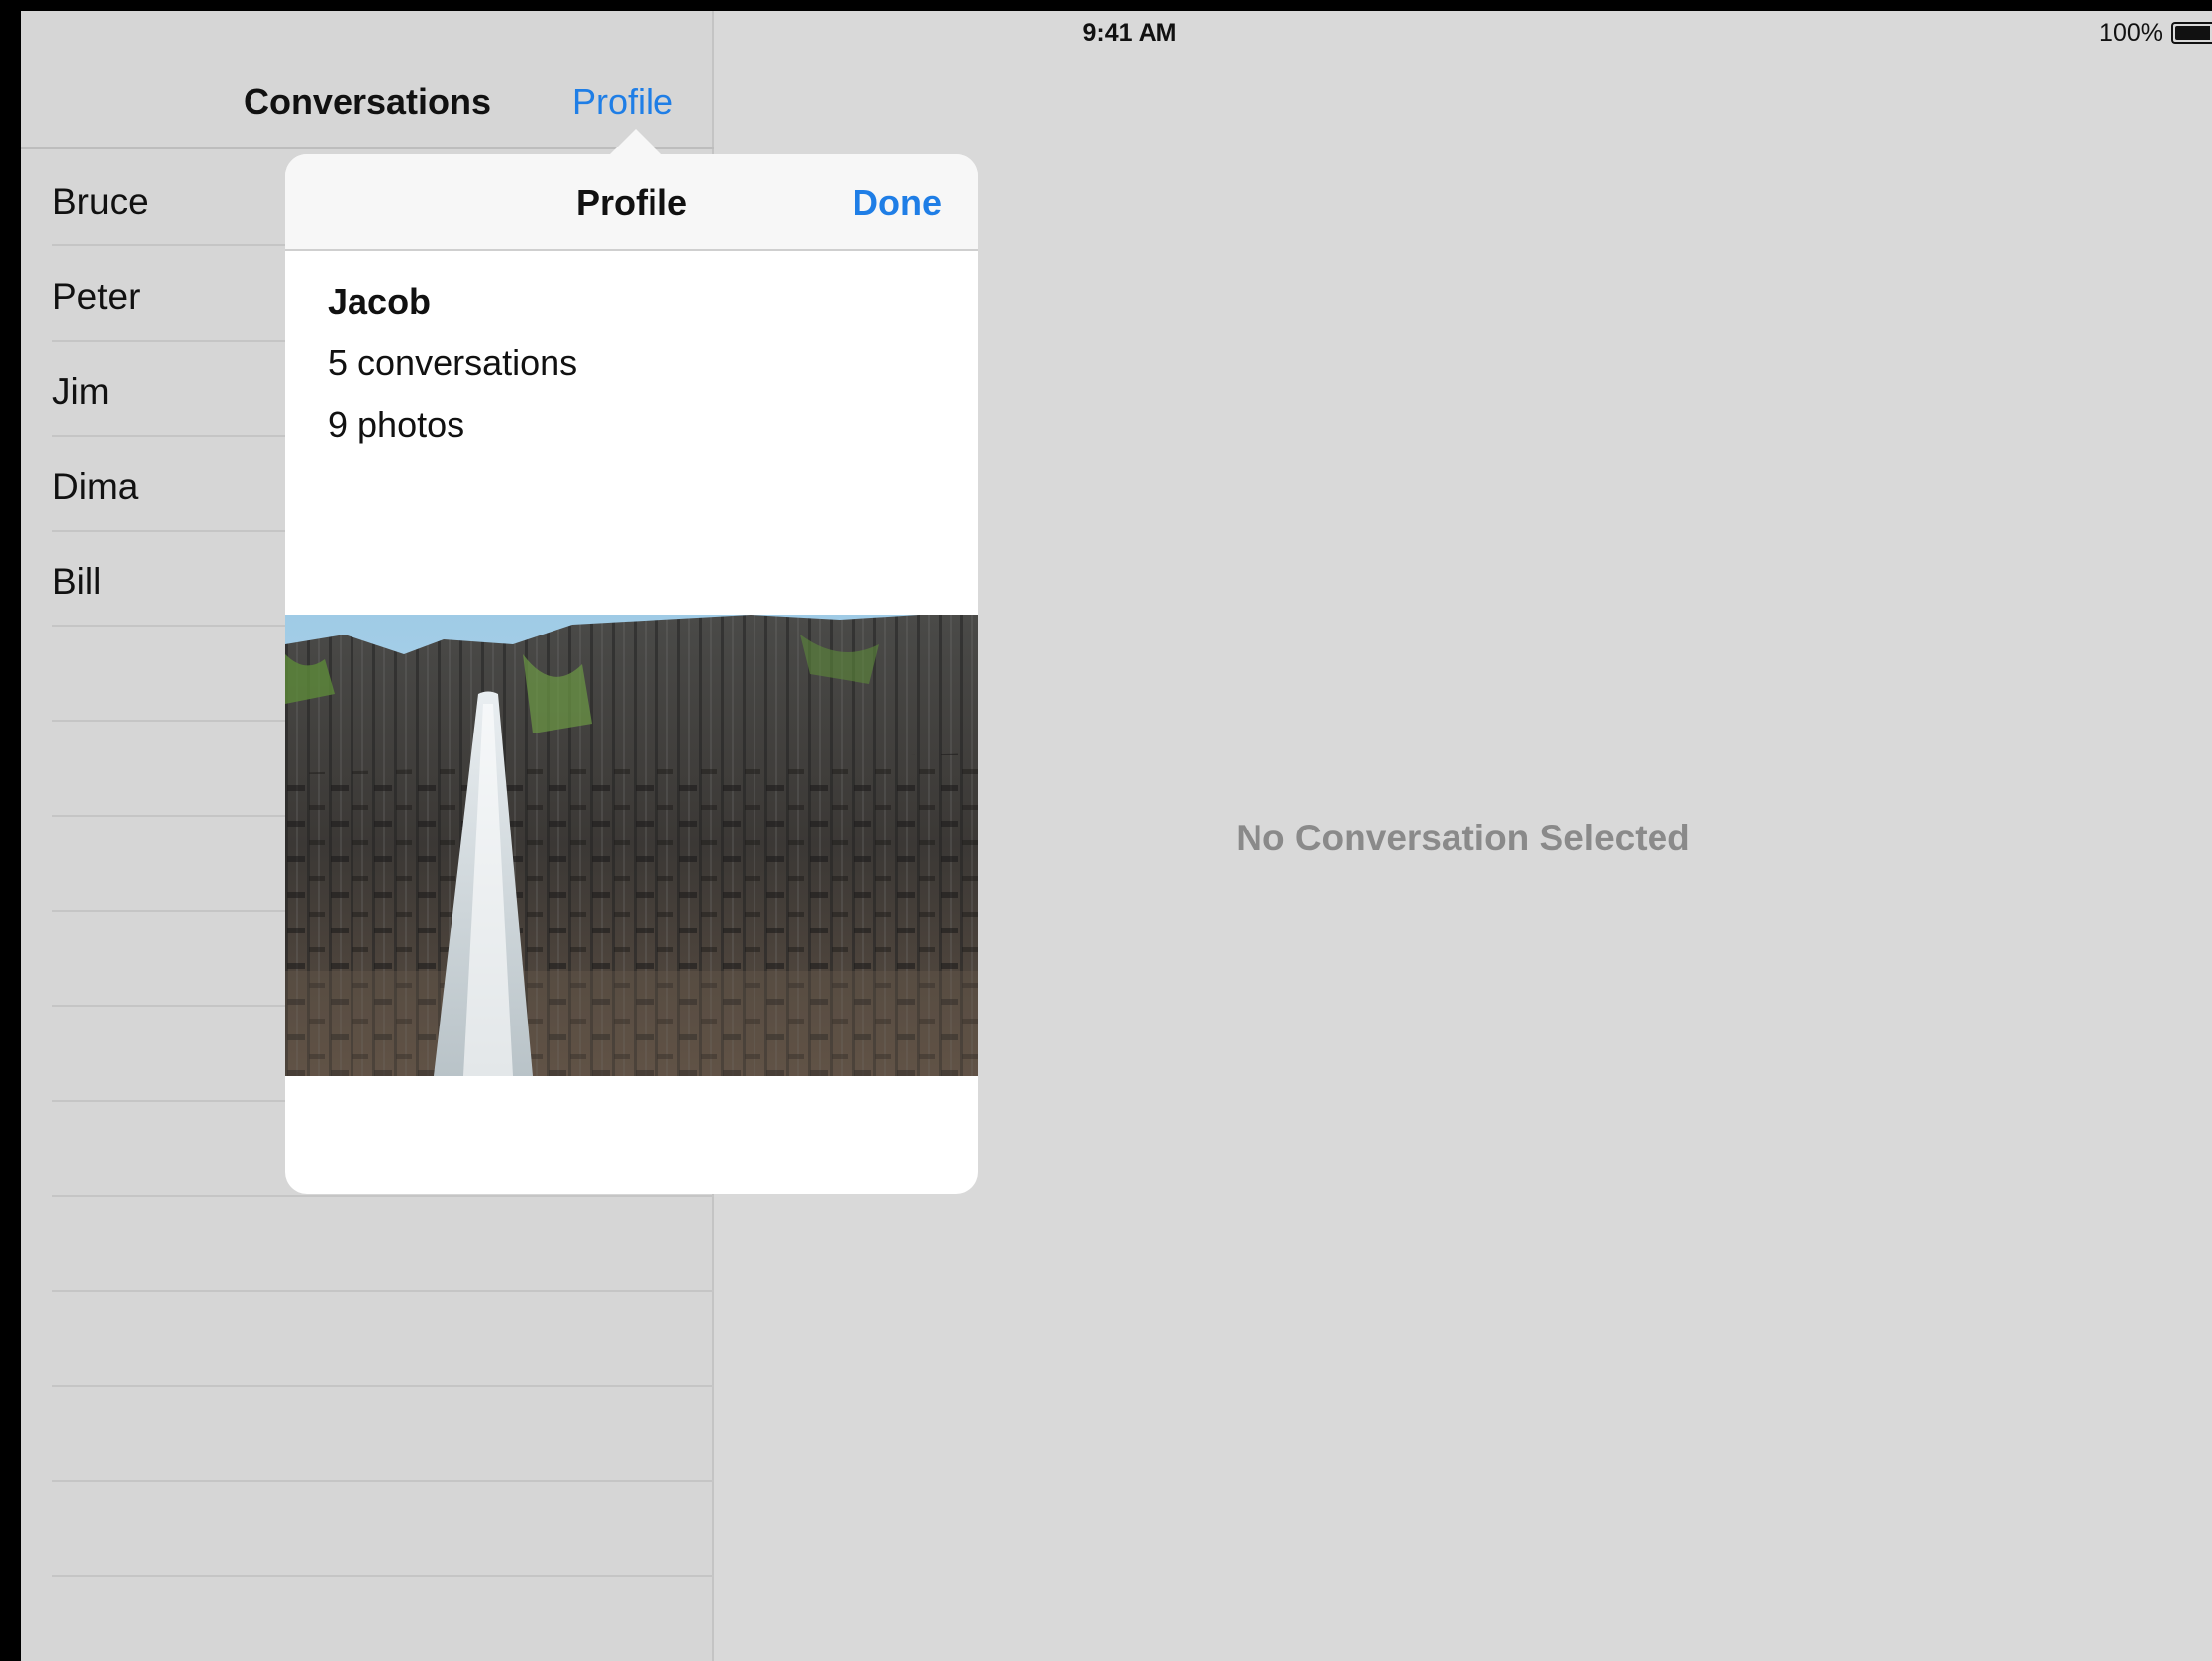 The width and height of the screenshot is (2212, 1661). What do you see at coordinates (635, 142) in the screenshot?
I see `popover-arrow` at bounding box center [635, 142].